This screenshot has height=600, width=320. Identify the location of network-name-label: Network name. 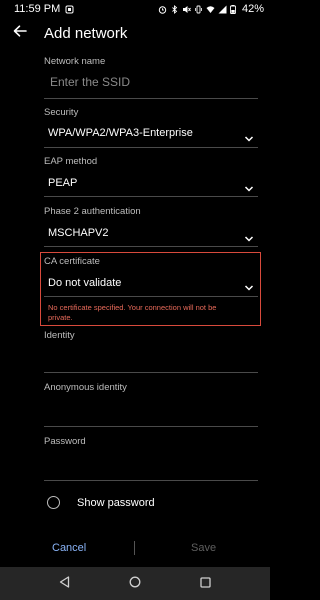
(75, 61).